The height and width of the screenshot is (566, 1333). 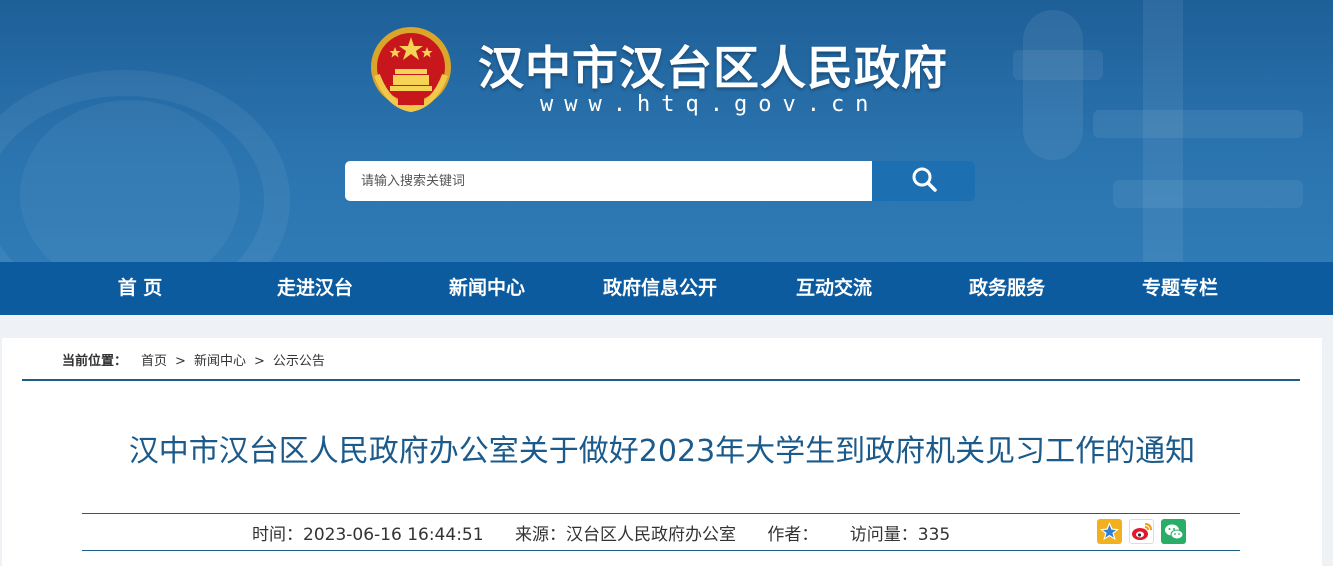 What do you see at coordinates (1180, 288) in the screenshot?
I see `nav-item-topics: 专题专栏` at bounding box center [1180, 288].